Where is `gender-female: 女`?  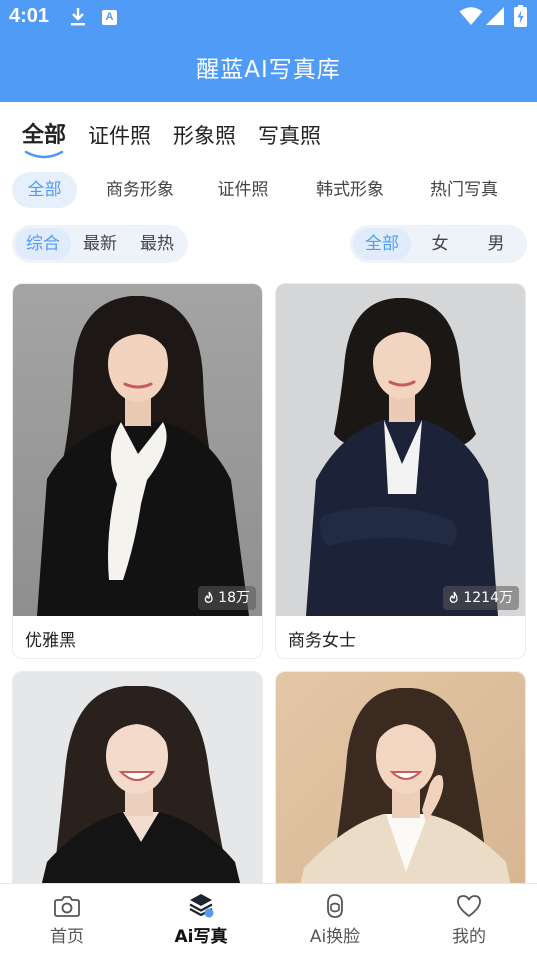
gender-female: 女 is located at coordinates (440, 244).